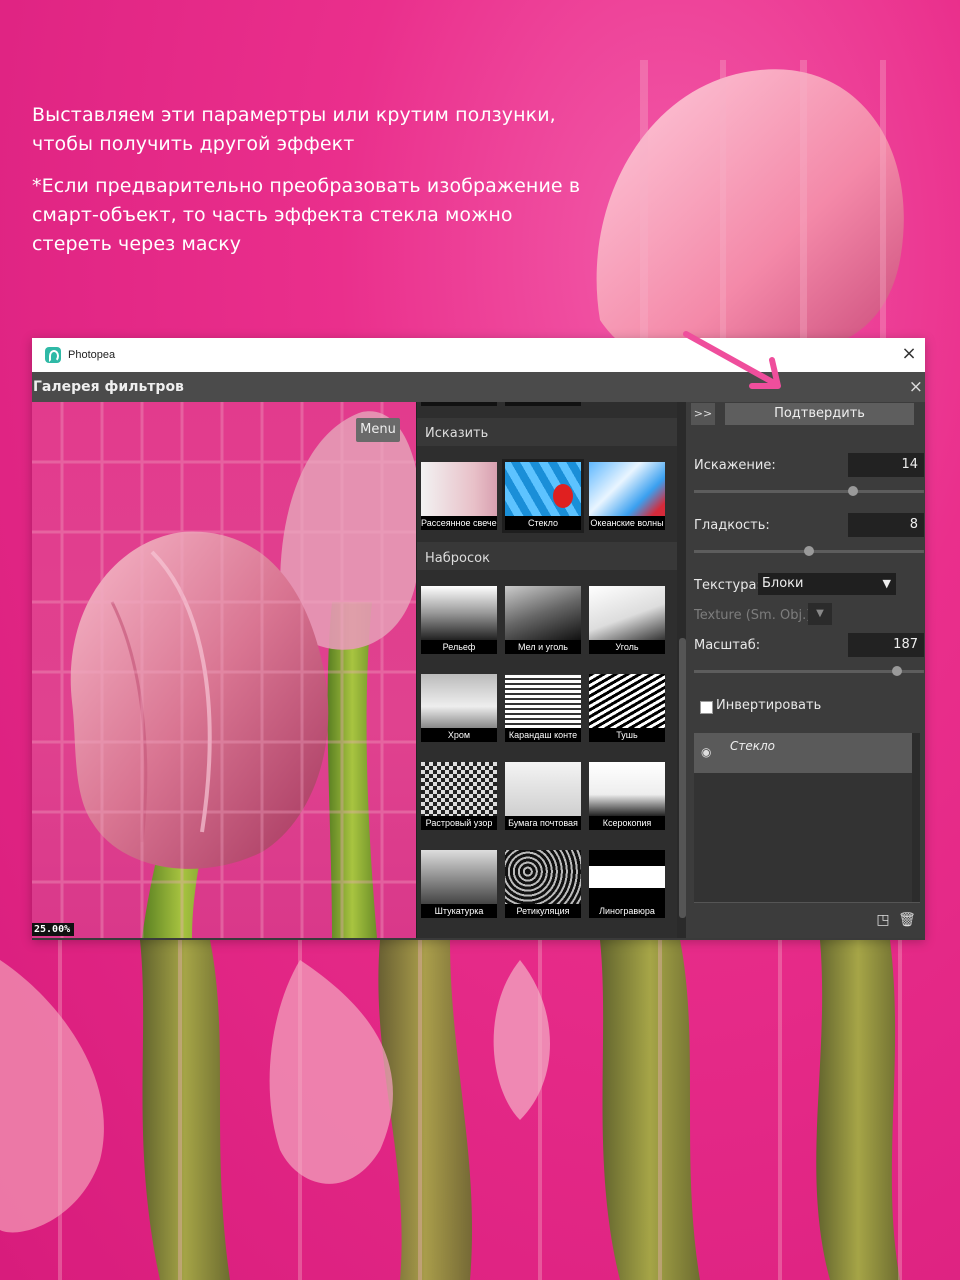  What do you see at coordinates (627, 708) in the screenshot?
I see `filter-graphic-pen: Тушь` at bounding box center [627, 708].